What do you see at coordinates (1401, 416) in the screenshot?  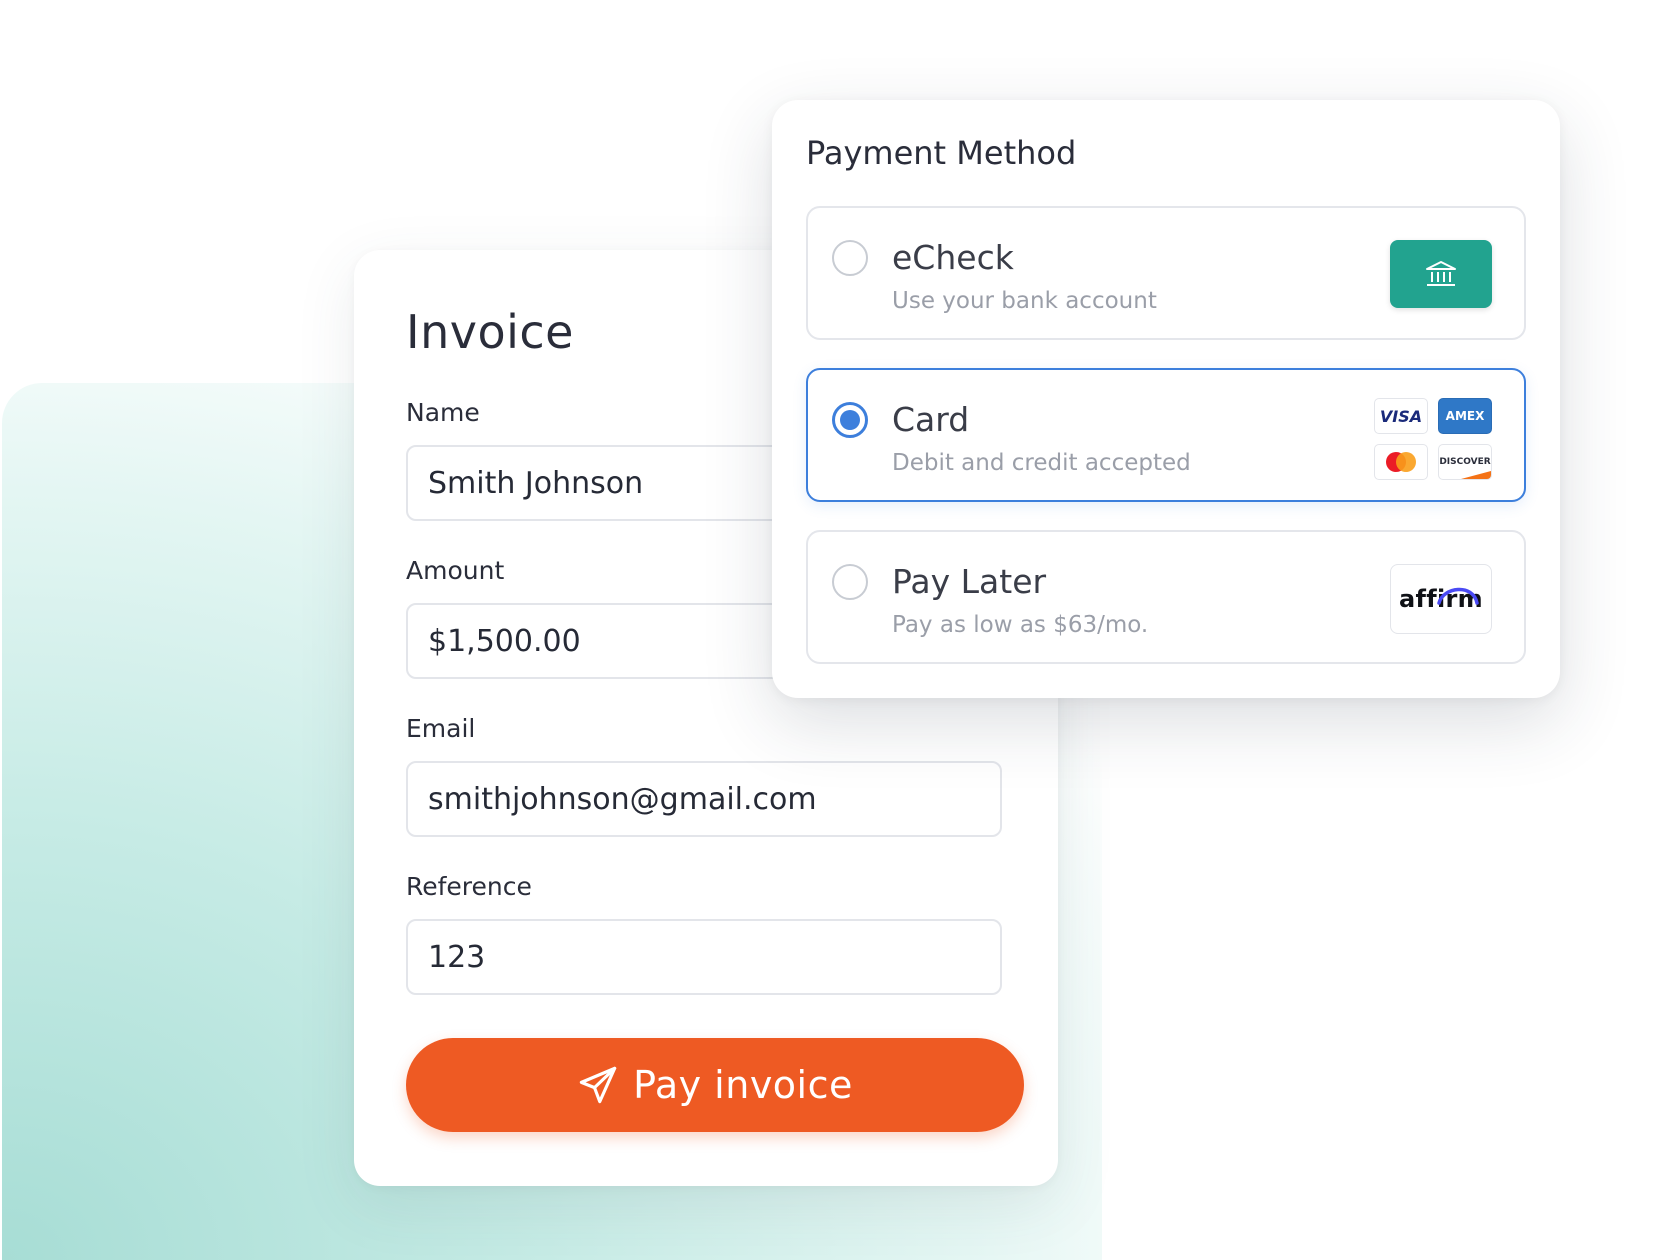 I see `visa-logo: VISA` at bounding box center [1401, 416].